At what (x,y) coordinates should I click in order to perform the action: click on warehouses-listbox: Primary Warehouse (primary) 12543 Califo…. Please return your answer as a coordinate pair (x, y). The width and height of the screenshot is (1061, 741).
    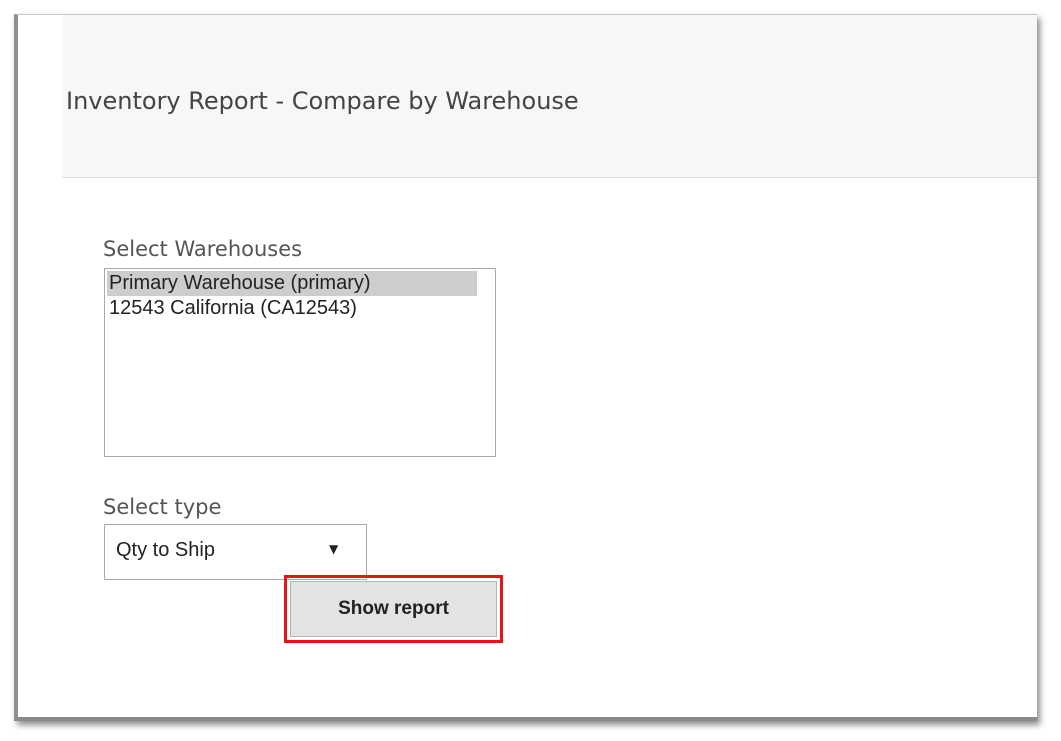
    Looking at the image, I should click on (300, 362).